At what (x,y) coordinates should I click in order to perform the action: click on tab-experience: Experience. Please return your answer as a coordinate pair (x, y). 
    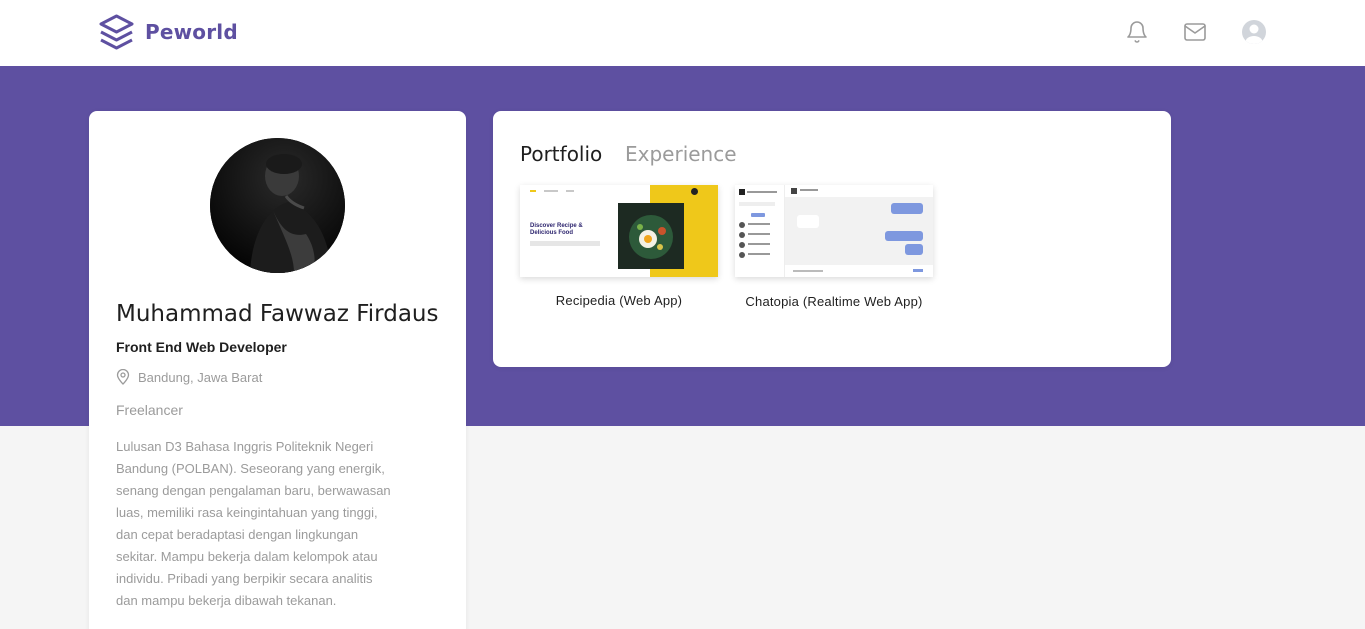
    Looking at the image, I should click on (681, 154).